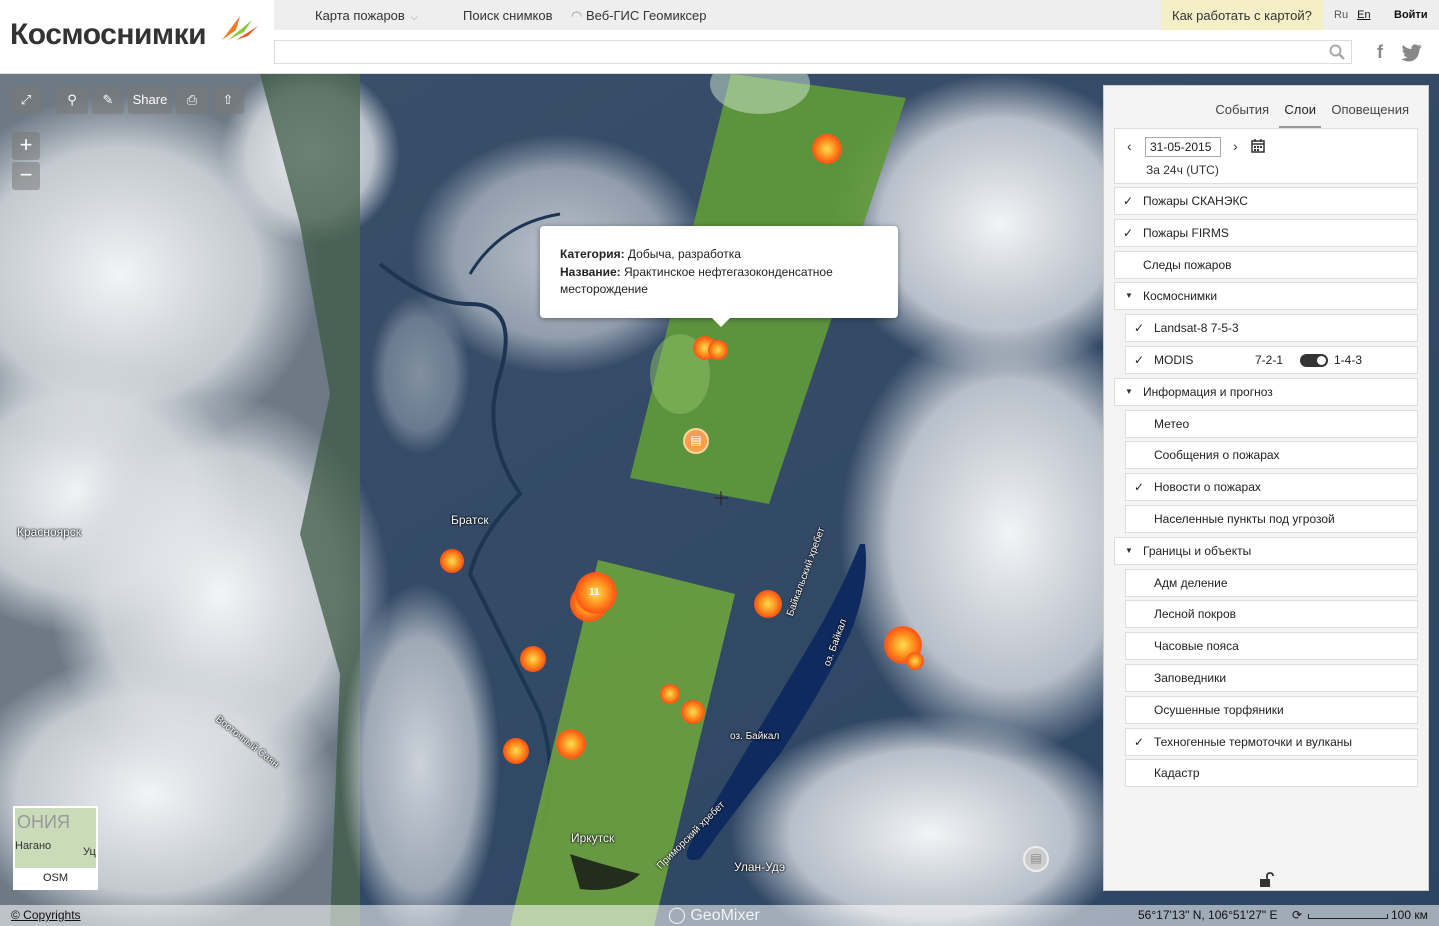  What do you see at coordinates (1348, 360) in the screenshot?
I see `modis-combo-right: 1-4-3` at bounding box center [1348, 360].